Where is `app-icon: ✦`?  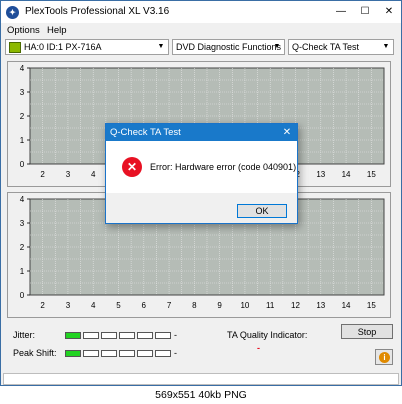 app-icon: ✦ is located at coordinates (12, 12).